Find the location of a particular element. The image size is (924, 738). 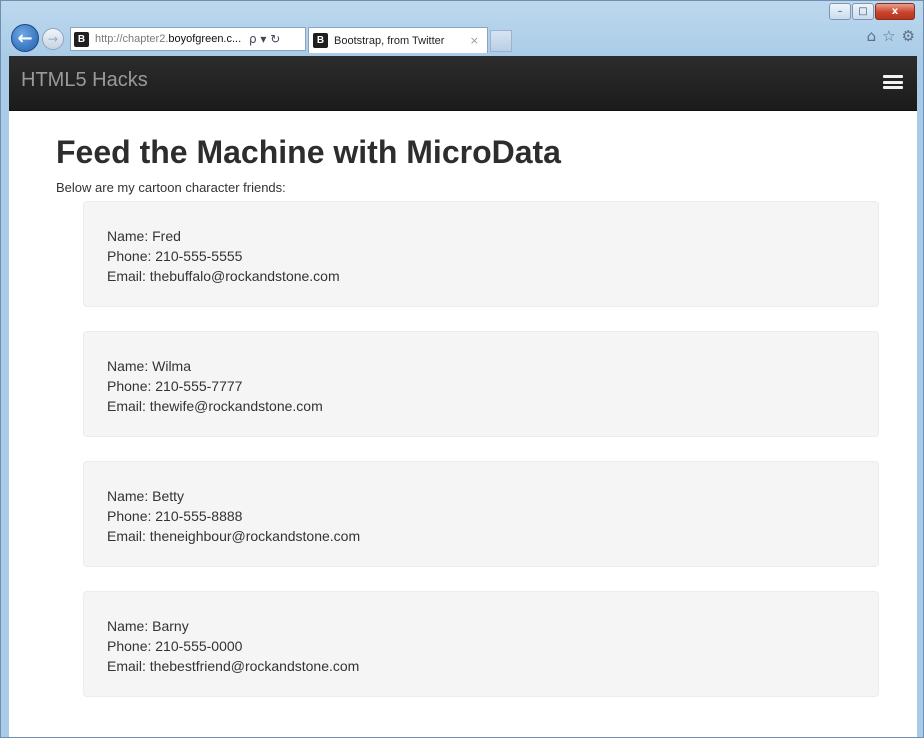

friend-email: Email: thebestfriend@rockandstone.com is located at coordinates (233, 666).